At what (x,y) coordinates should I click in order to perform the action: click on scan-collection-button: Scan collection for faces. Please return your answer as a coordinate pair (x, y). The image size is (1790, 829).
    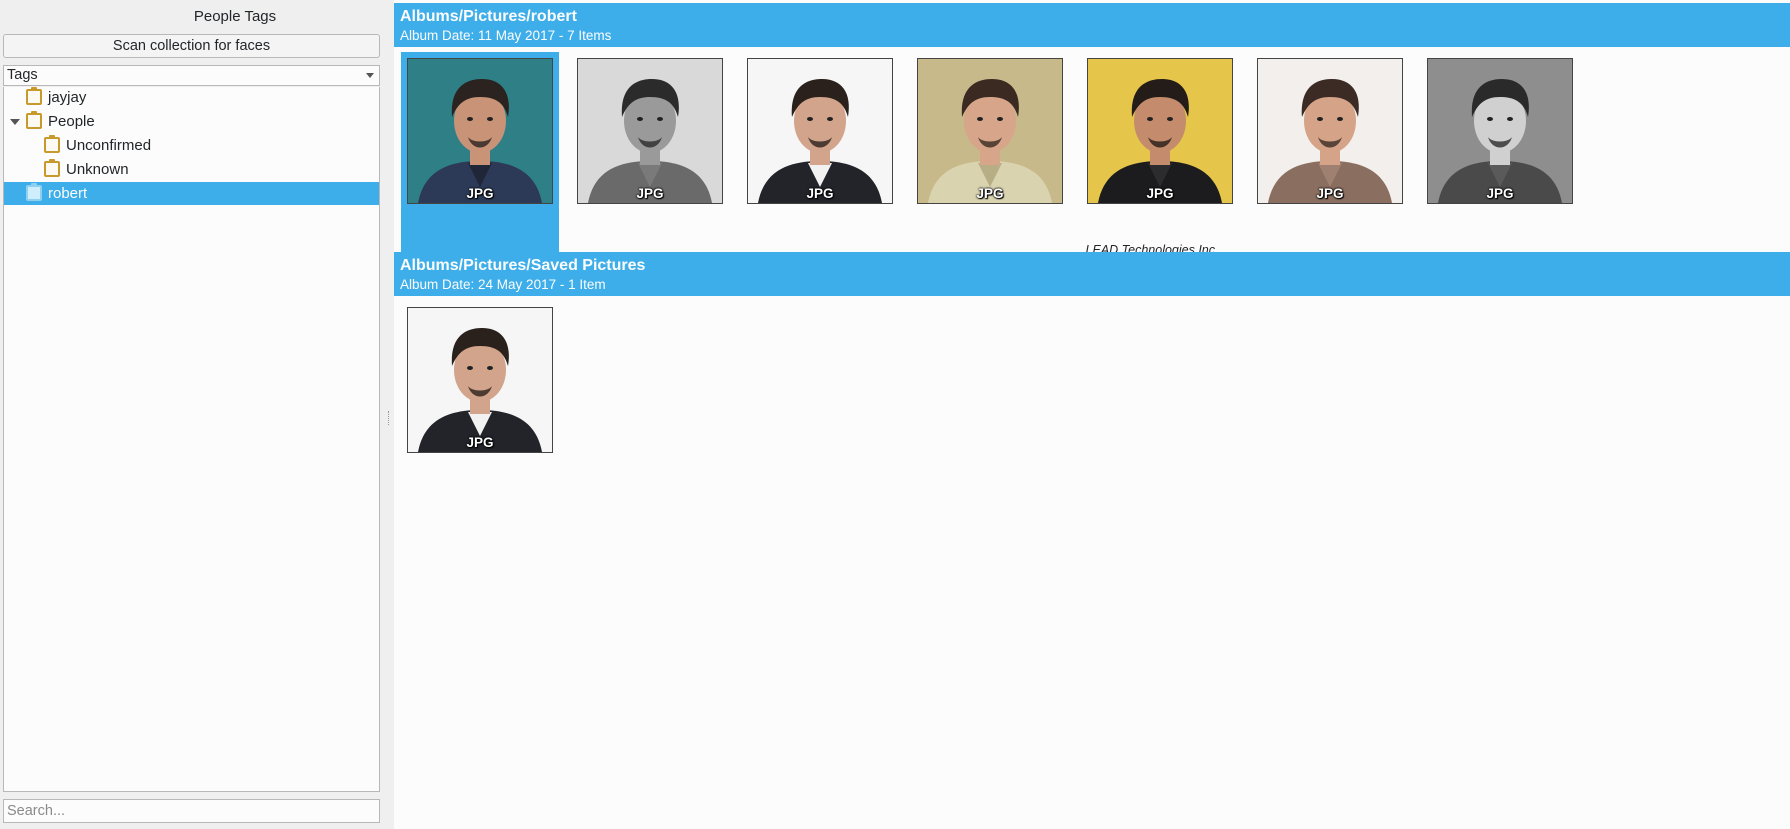
    Looking at the image, I should click on (191, 46).